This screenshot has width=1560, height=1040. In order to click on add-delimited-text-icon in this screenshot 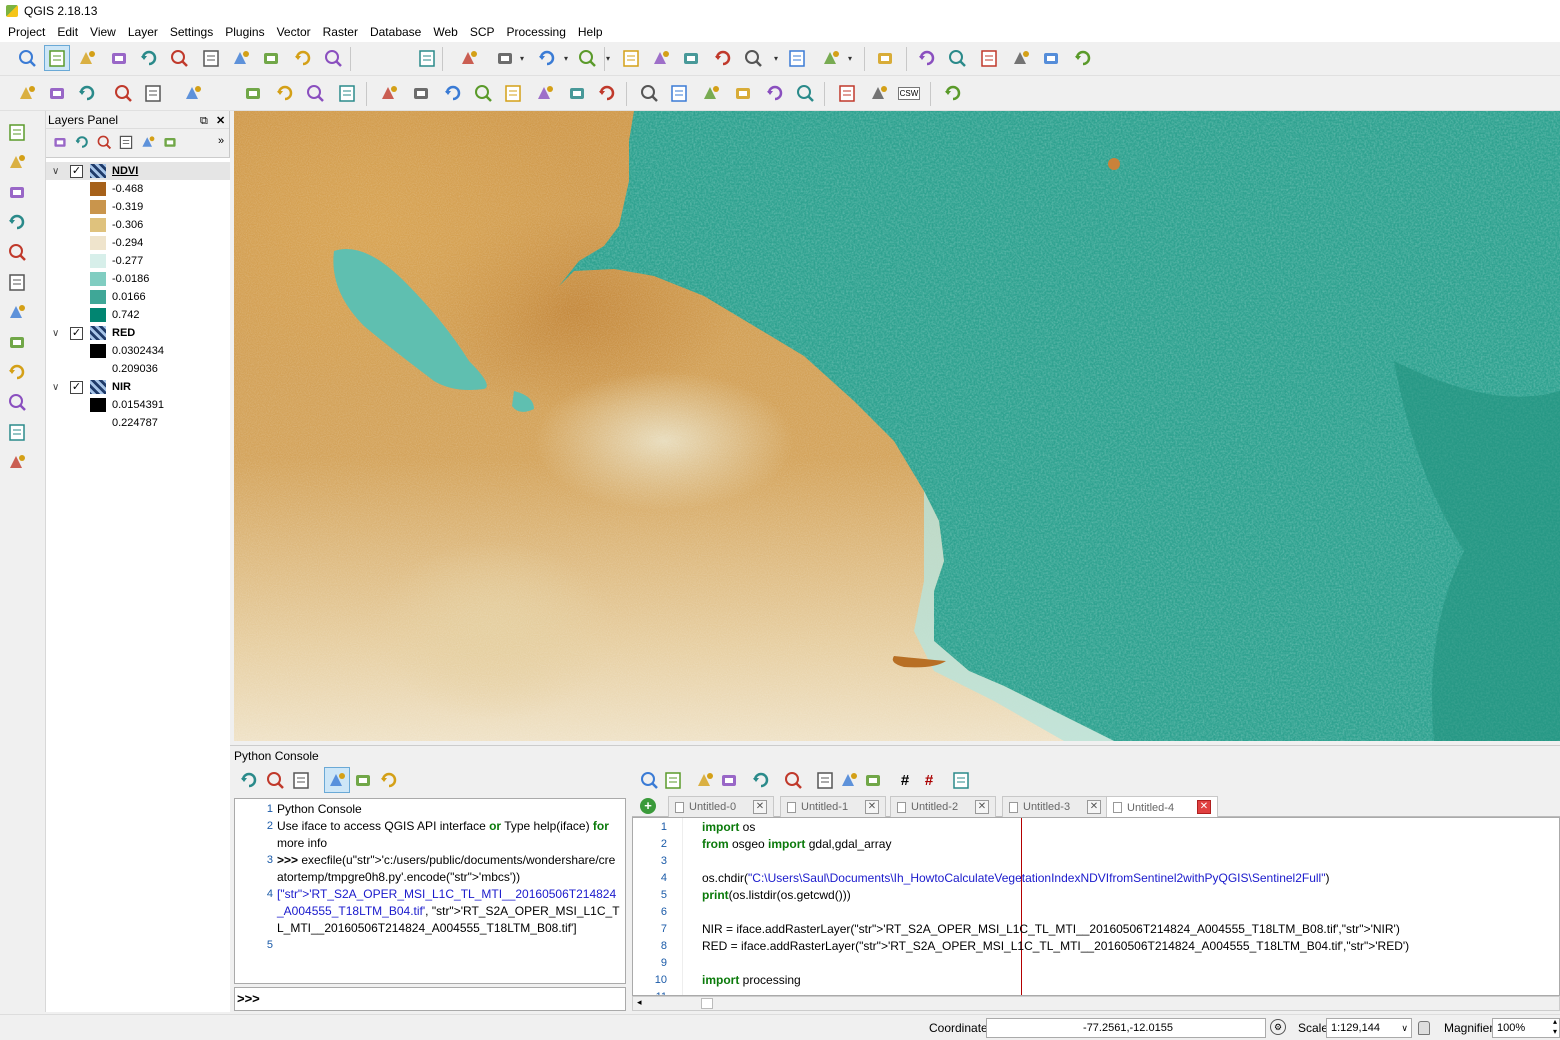, I will do `click(17, 192)`.